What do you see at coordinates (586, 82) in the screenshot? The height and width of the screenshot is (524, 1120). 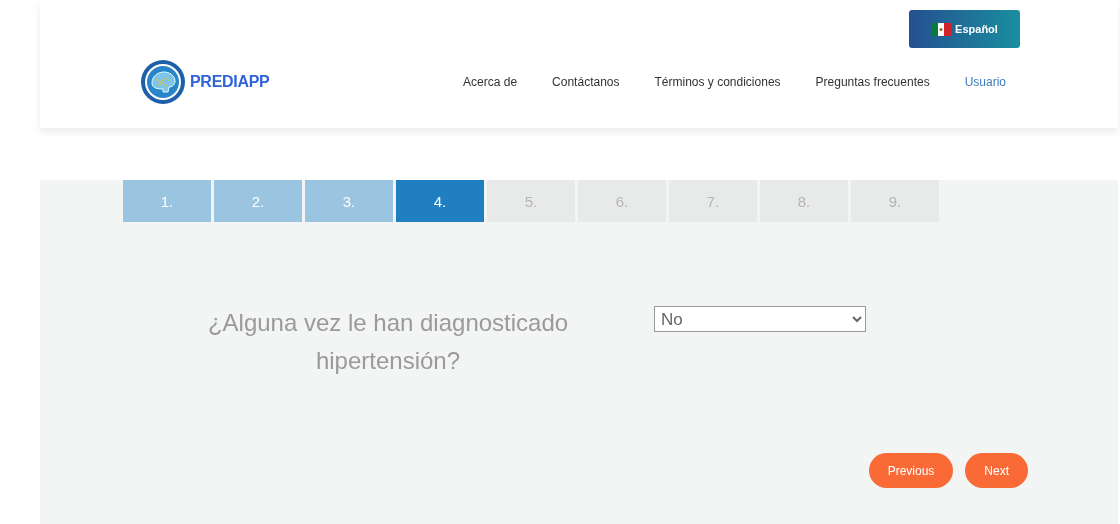 I see `nav-link: Contáctanos` at bounding box center [586, 82].